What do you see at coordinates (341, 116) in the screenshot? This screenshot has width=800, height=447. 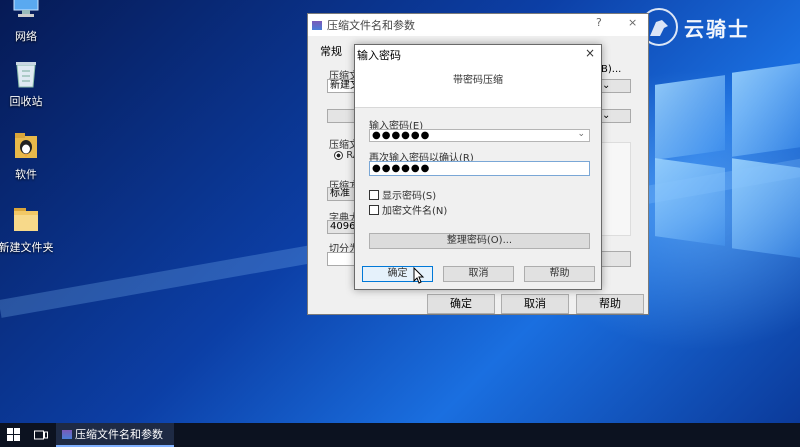 I see `profile-dropdown` at bounding box center [341, 116].